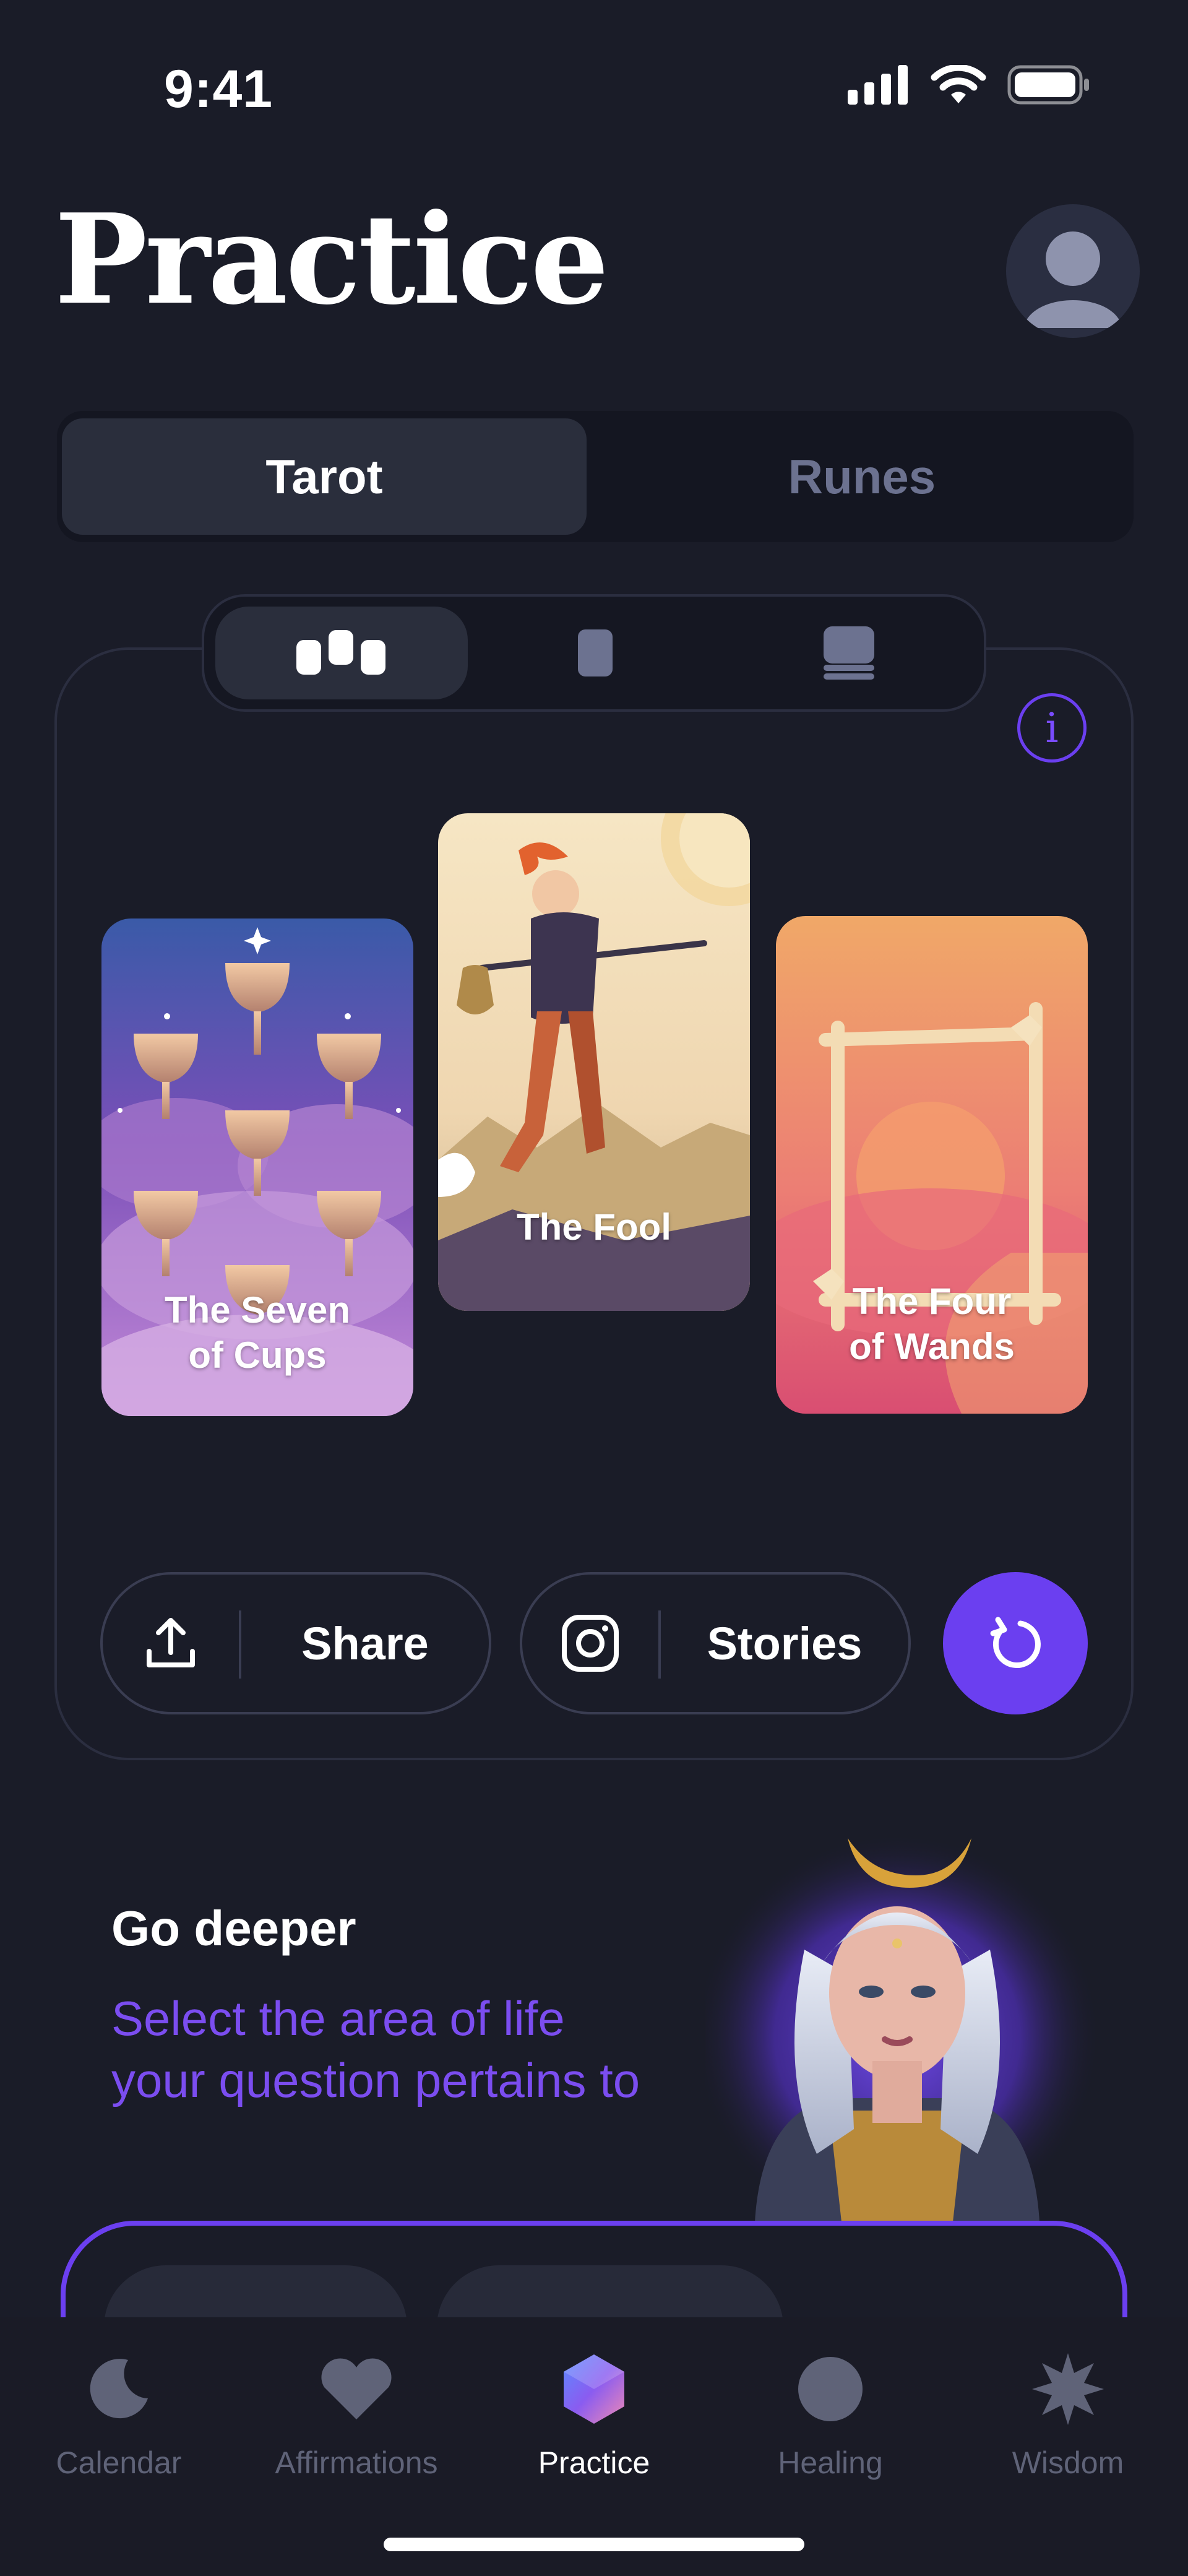 This screenshot has width=1188, height=2576. I want to click on info-icon: i, so click(1052, 728).